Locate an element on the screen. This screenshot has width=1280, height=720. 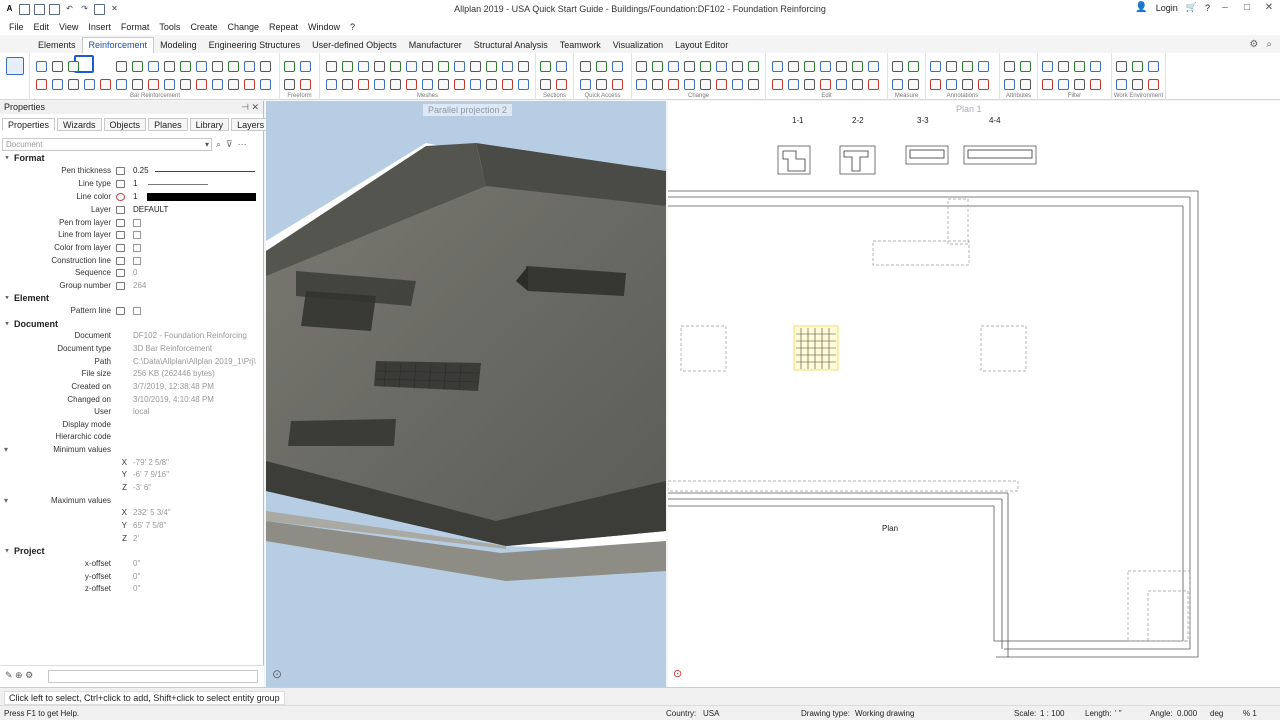
collapse-min-icon: ▾ is located at coordinates (6, 449).